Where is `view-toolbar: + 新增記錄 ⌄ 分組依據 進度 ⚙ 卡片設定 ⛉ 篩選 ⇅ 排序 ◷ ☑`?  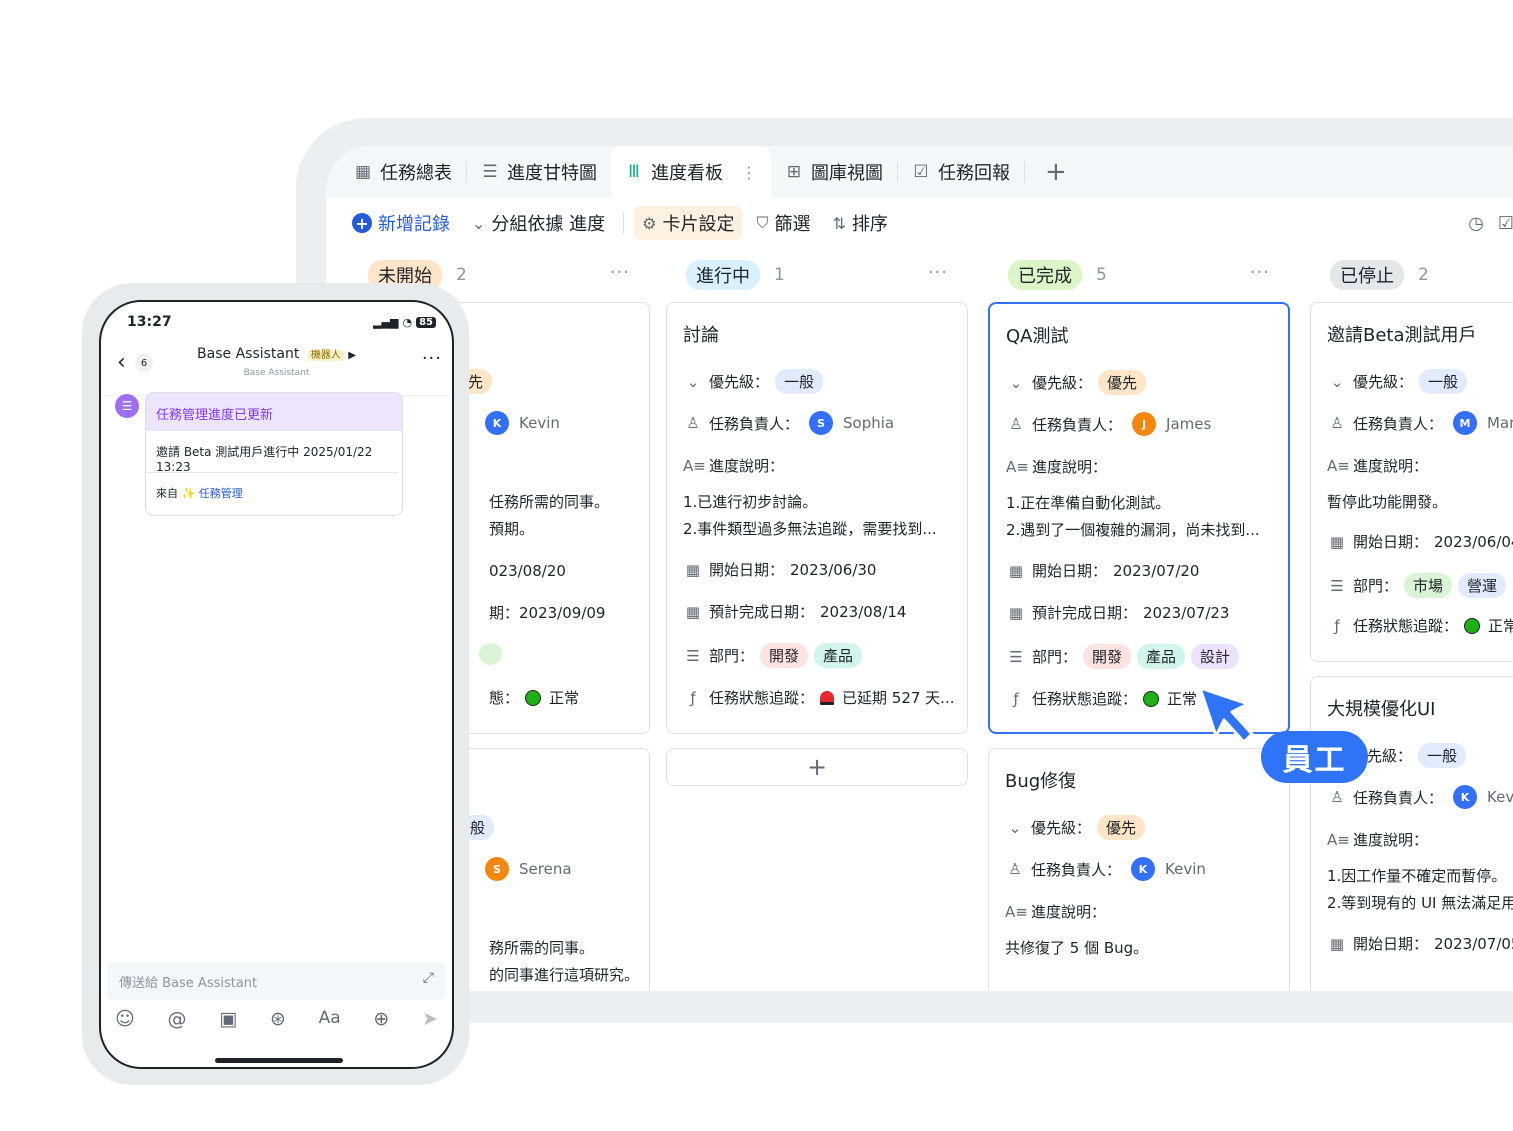
view-toolbar: + 新增記錄 ⌄ 分組依據 進度 ⚙ 卡片設定 ⛉ 篩選 ⇅ 排序 ◷ ☑ is located at coordinates (919, 223).